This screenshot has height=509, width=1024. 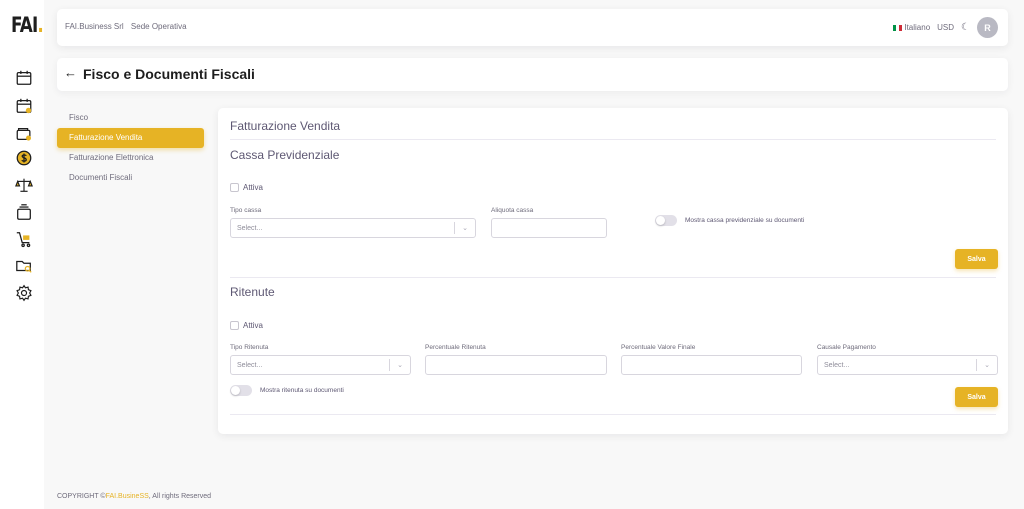 I want to click on cassa-attiva-row: Attiva, so click(x=246, y=187).